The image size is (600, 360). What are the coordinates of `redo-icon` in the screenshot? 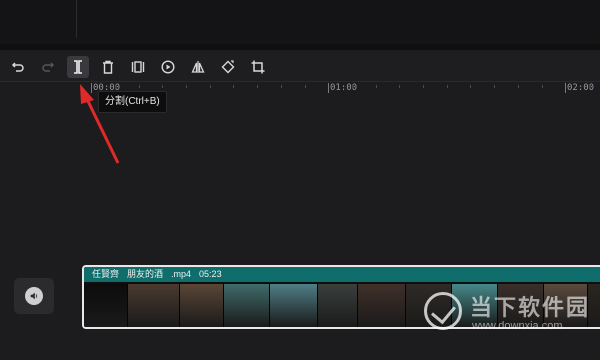 It's located at (48, 67).